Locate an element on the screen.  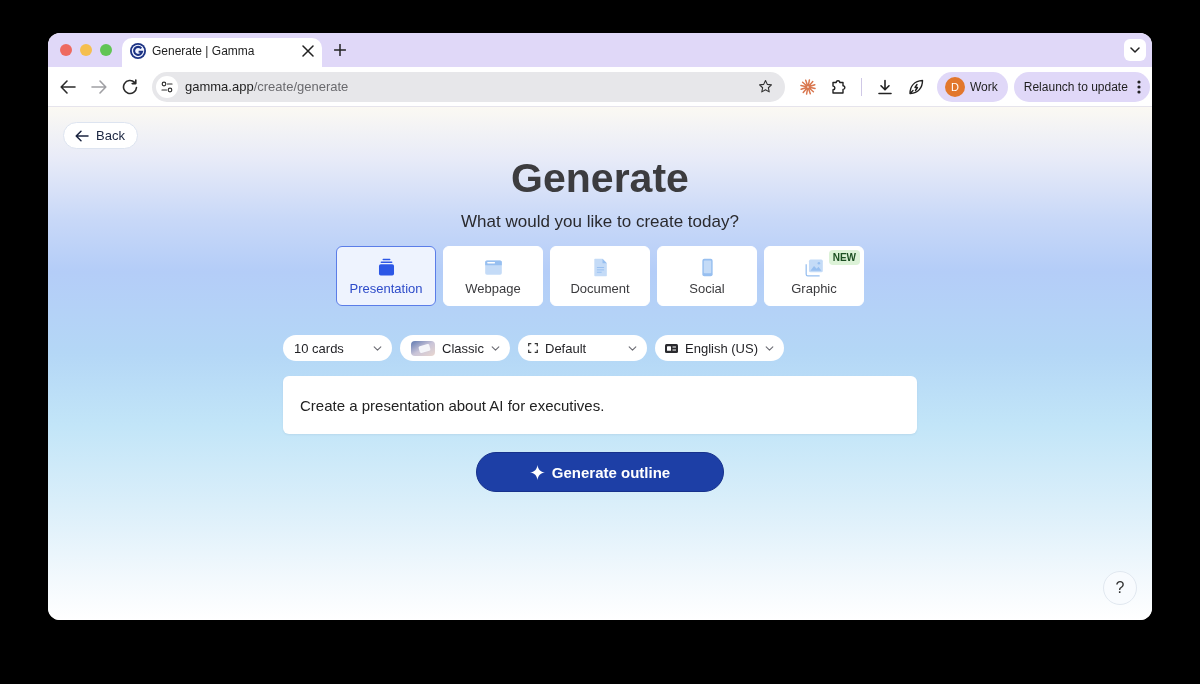
new-badge: NEW is located at coordinates (844, 257).